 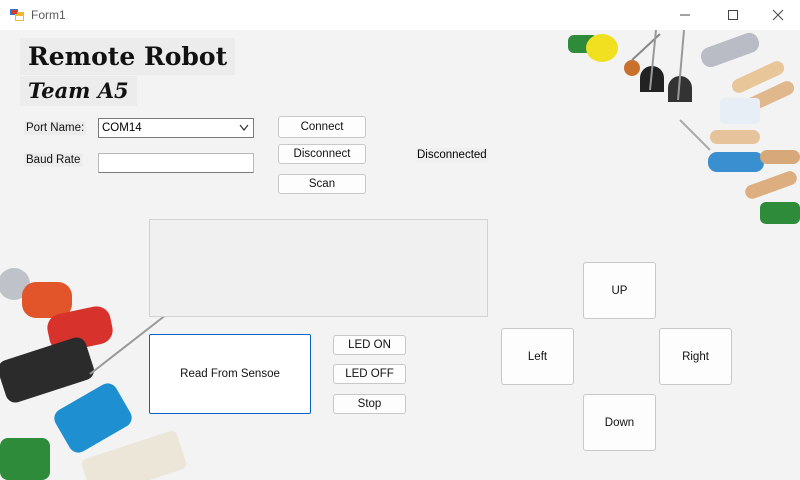 I want to click on baud-rate-label: Baud Rate, so click(x=53, y=160).